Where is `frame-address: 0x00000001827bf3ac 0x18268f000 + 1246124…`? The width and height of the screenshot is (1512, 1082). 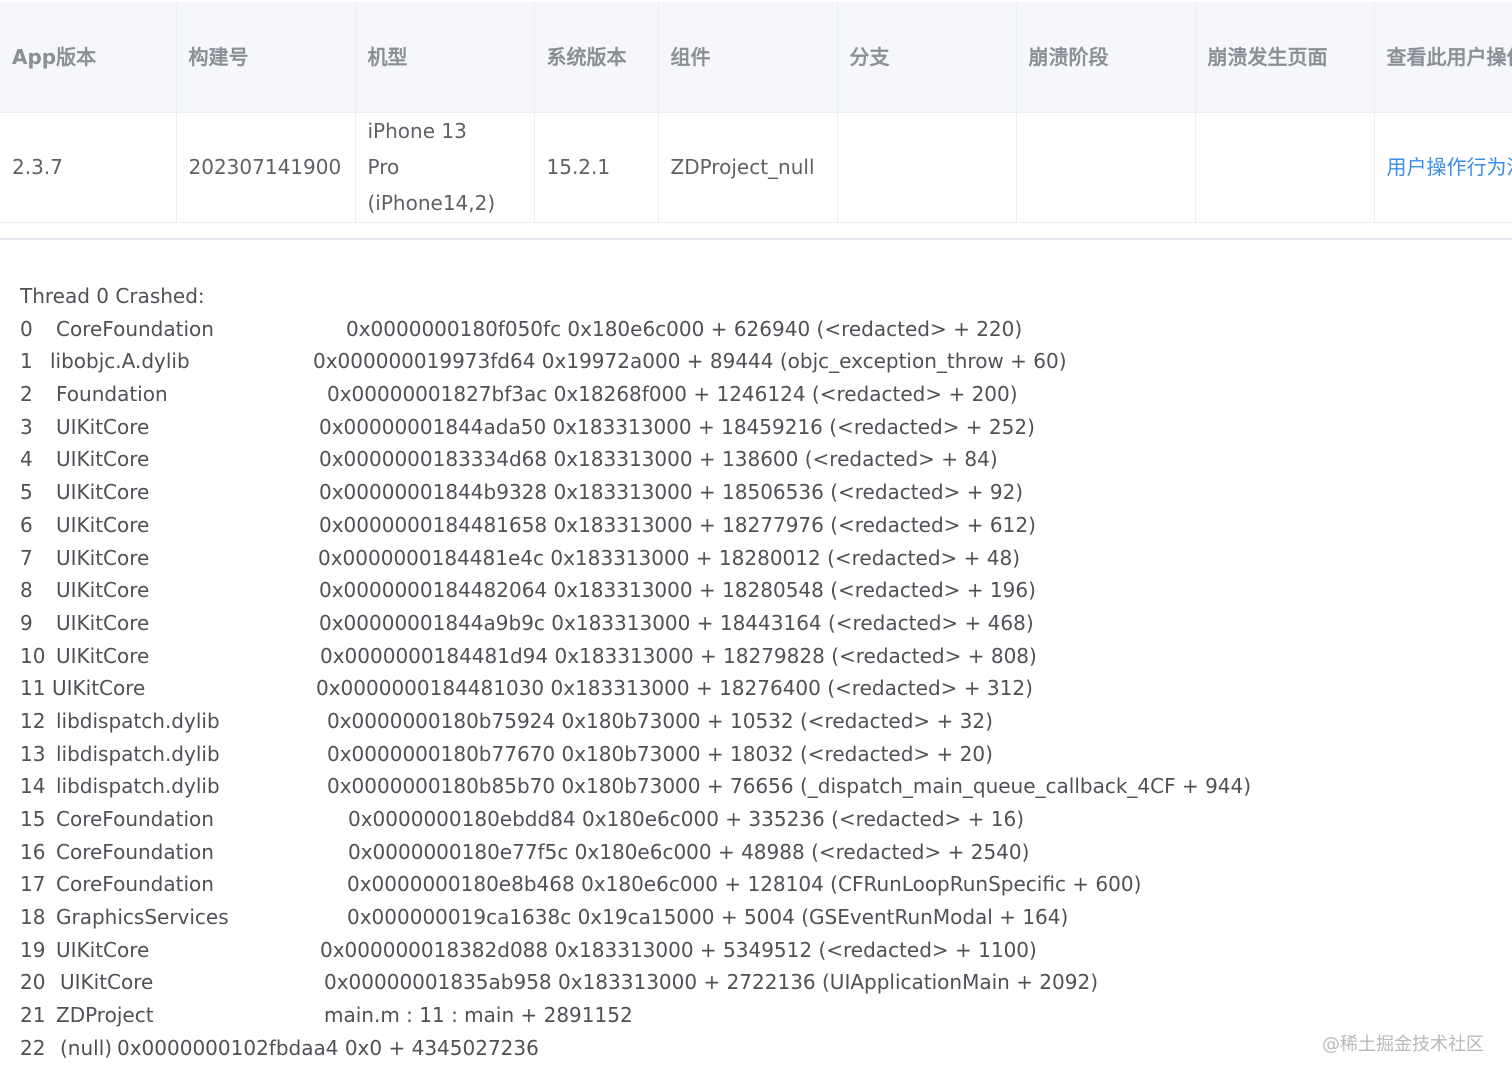
frame-address: 0x00000001827bf3ac 0x18268f000 + 1246124… is located at coordinates (672, 394).